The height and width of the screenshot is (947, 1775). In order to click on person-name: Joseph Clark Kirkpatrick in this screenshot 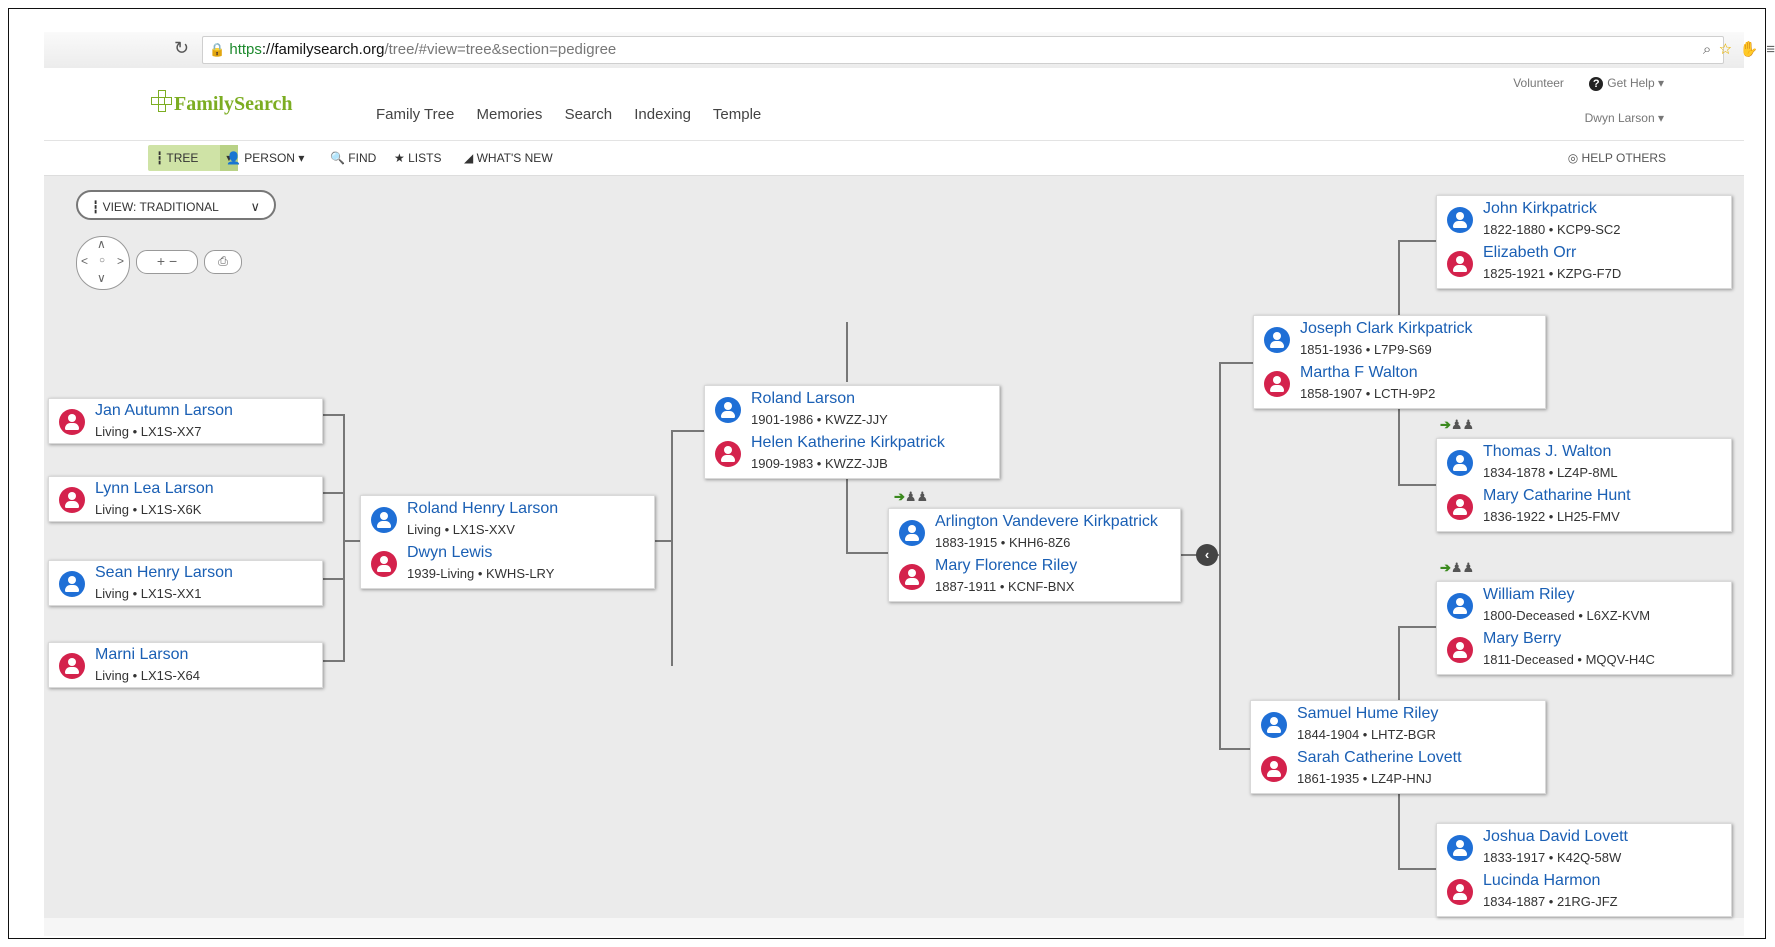, I will do `click(1386, 329)`.